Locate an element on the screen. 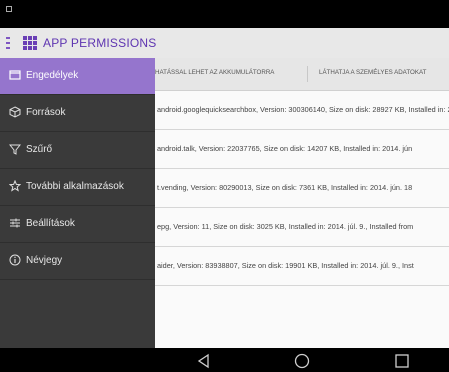 Image resolution: width=449 pixels, height=372 pixels. drawer-item-label: Engedélyek is located at coordinates (52, 75).